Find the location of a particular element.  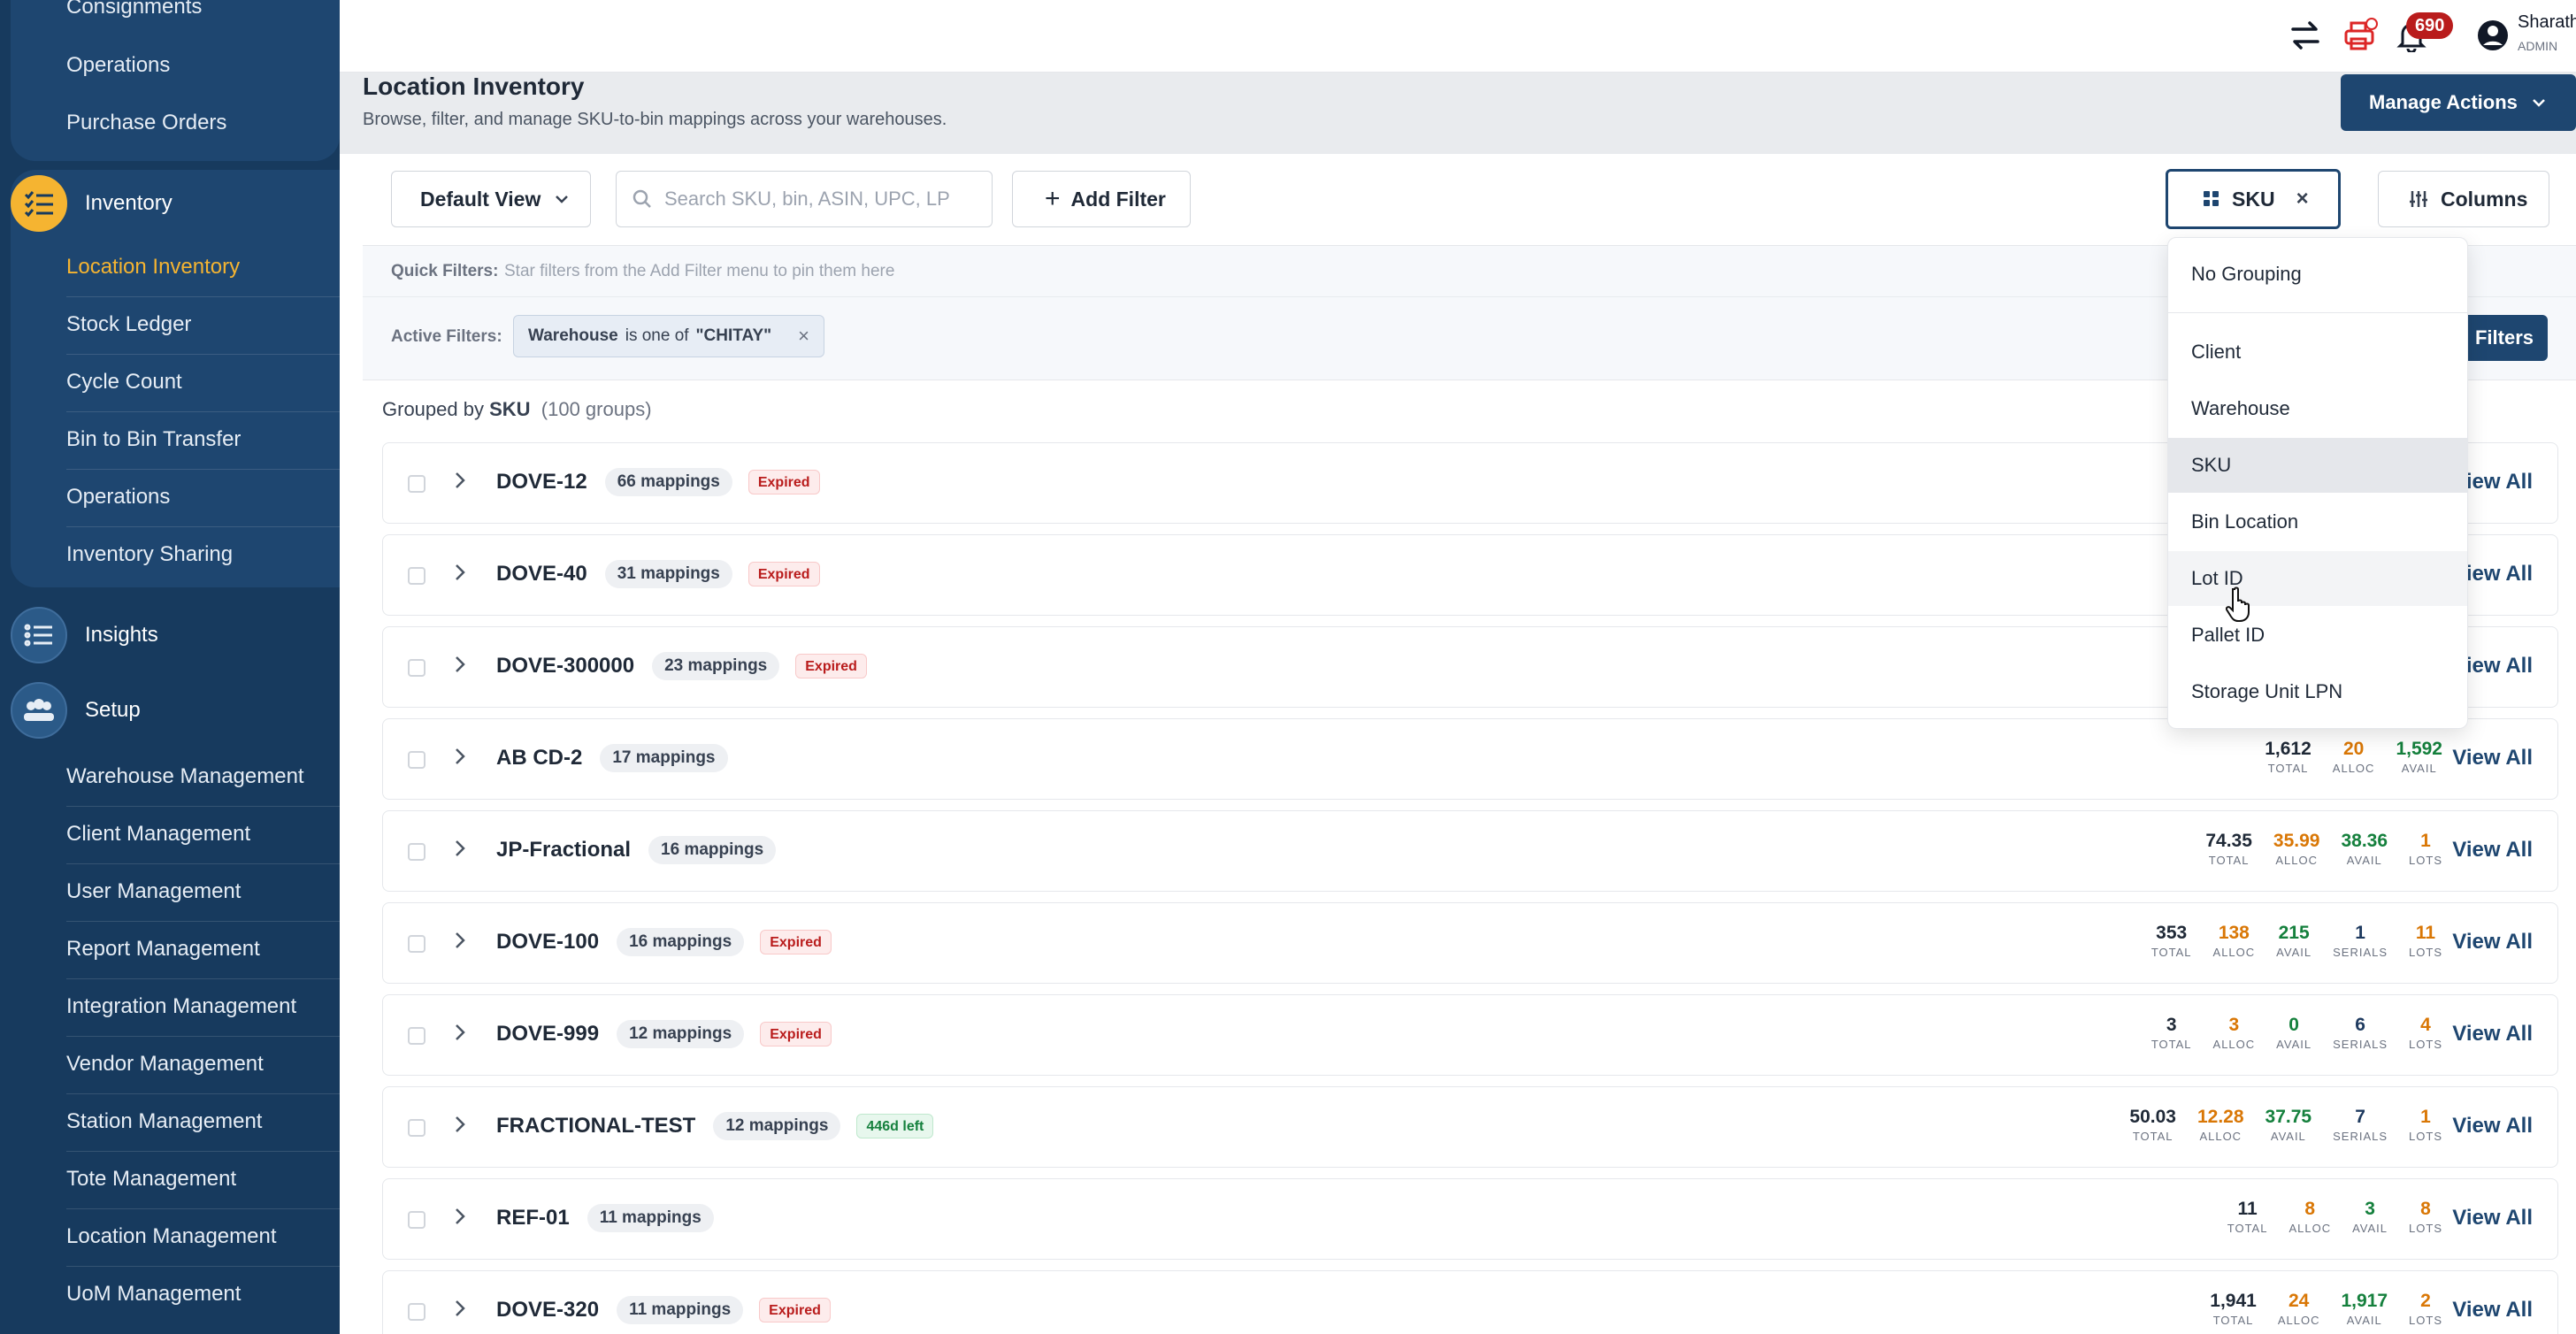

sidebar-item-warehouse-management: Warehouse Management is located at coordinates (185, 776).